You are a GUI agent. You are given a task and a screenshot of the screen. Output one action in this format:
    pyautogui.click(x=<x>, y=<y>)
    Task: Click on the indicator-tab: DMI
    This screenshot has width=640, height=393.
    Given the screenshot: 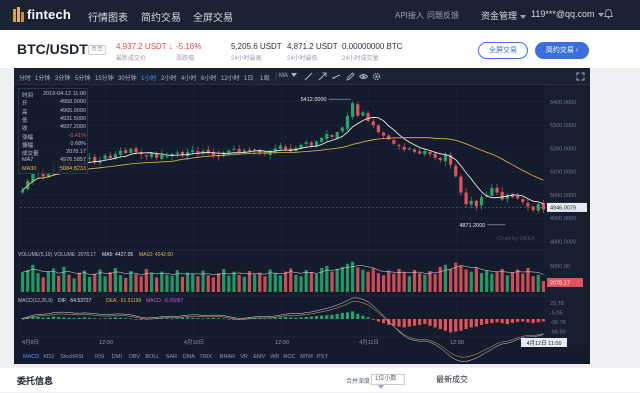 What is the action you would take?
    pyautogui.click(x=117, y=357)
    